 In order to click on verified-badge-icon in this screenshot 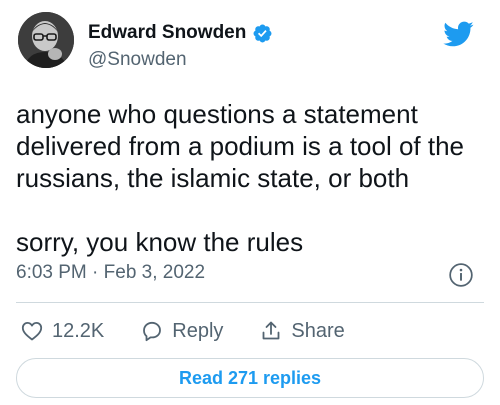, I will do `click(262, 33)`.